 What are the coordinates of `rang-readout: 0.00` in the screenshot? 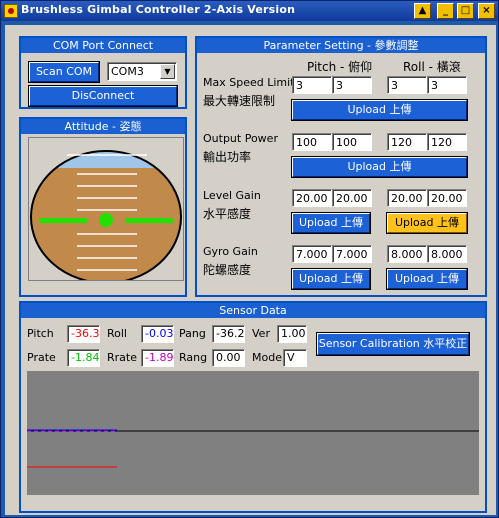 It's located at (228, 358).